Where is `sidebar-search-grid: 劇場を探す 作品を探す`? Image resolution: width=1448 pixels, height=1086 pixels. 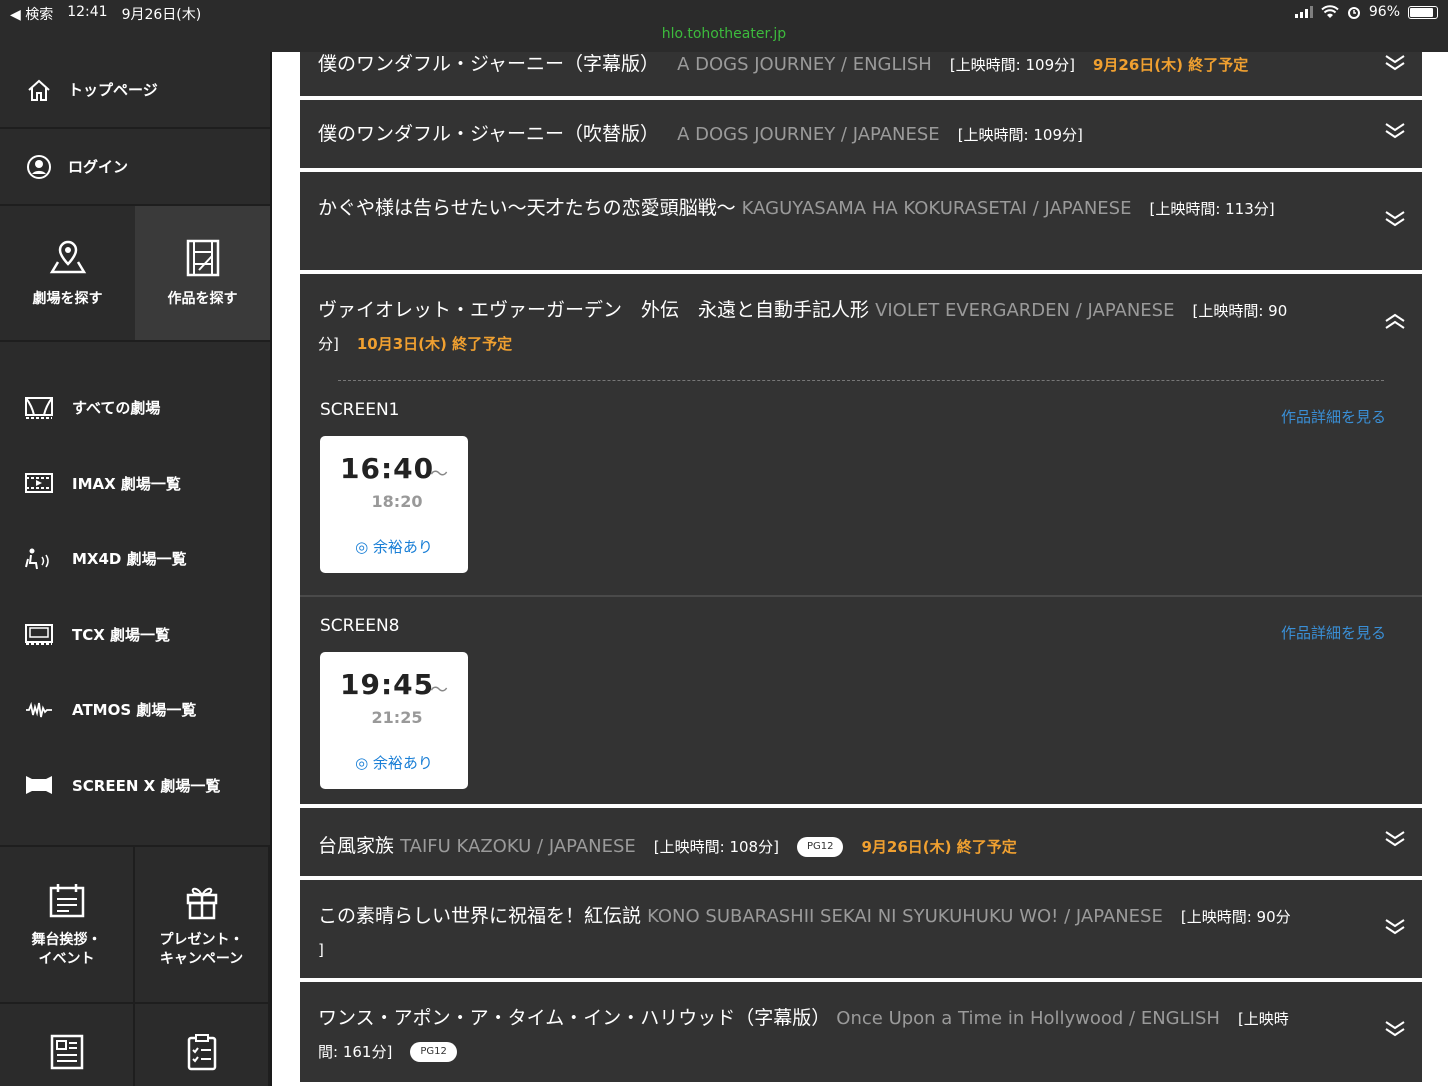
sidebar-search-grid: 劇場を探す 作品を探す is located at coordinates (135, 274).